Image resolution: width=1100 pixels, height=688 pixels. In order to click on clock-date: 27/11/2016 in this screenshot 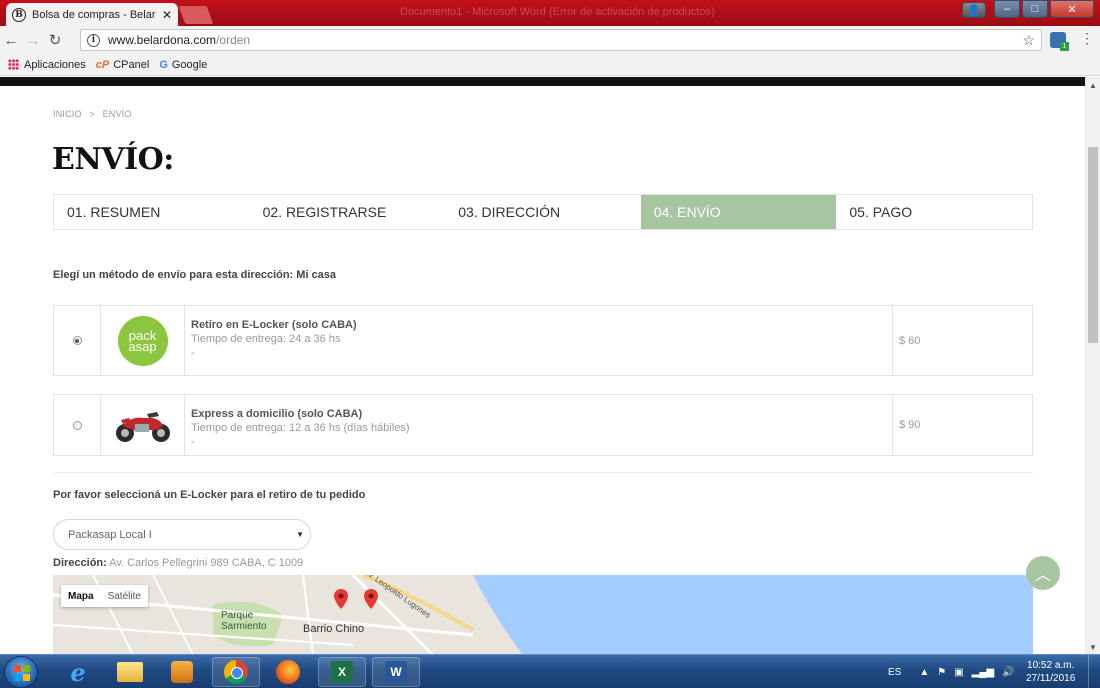, I will do `click(1051, 678)`.